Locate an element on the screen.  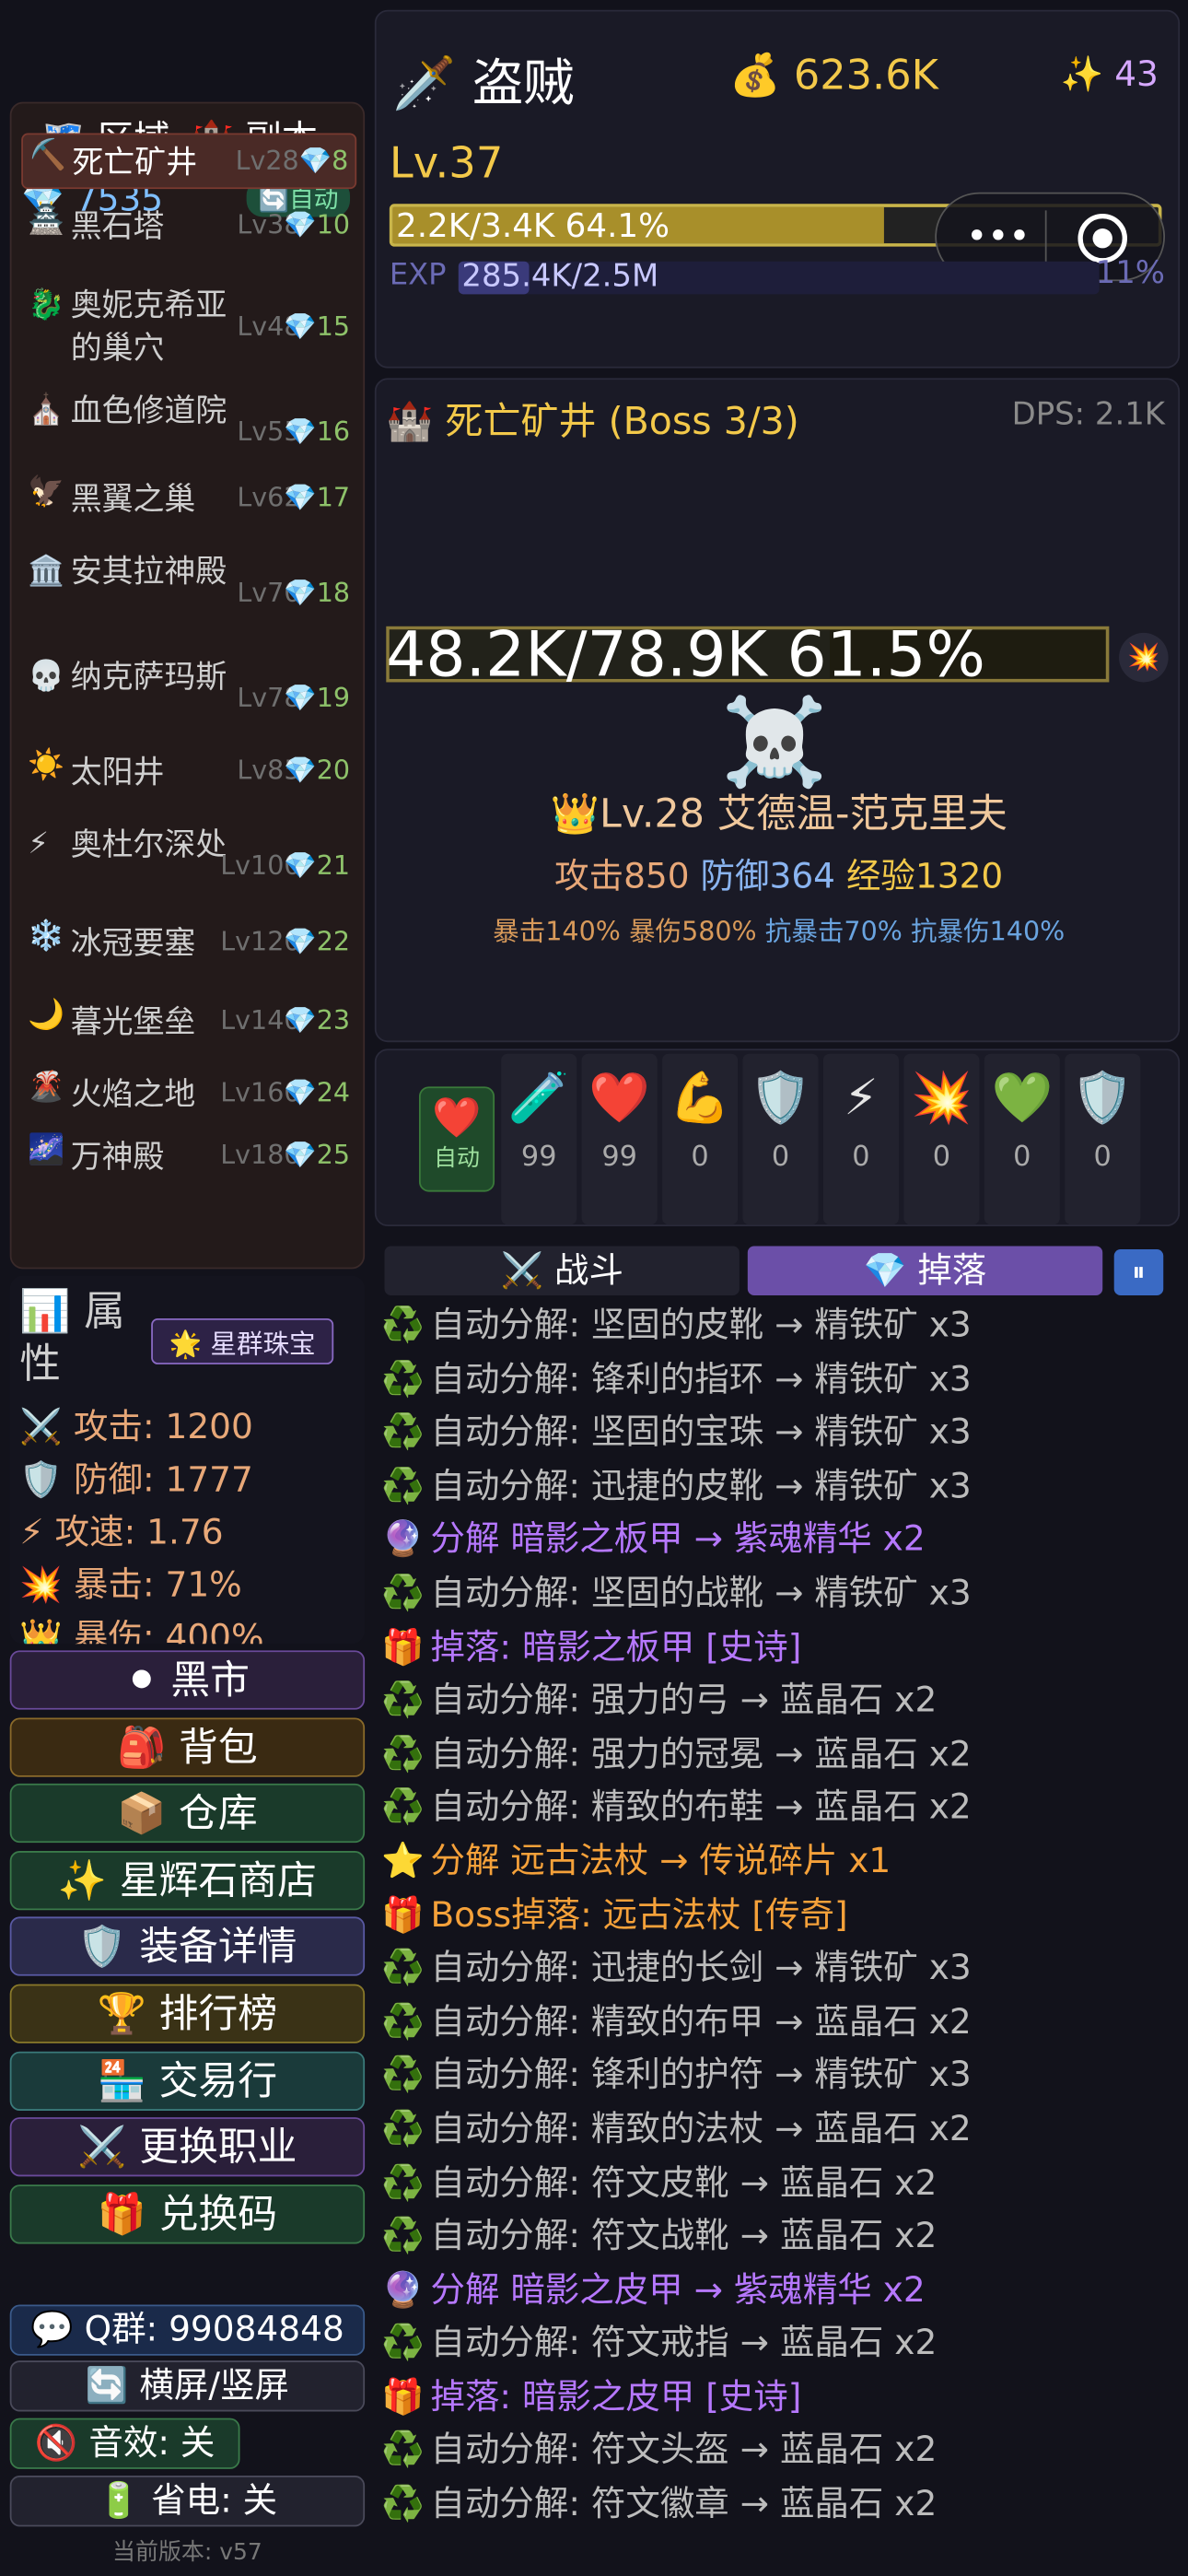
log-text: 分解 暗影之板甲 → 紫魂精华 x2 is located at coordinates (678, 1539).